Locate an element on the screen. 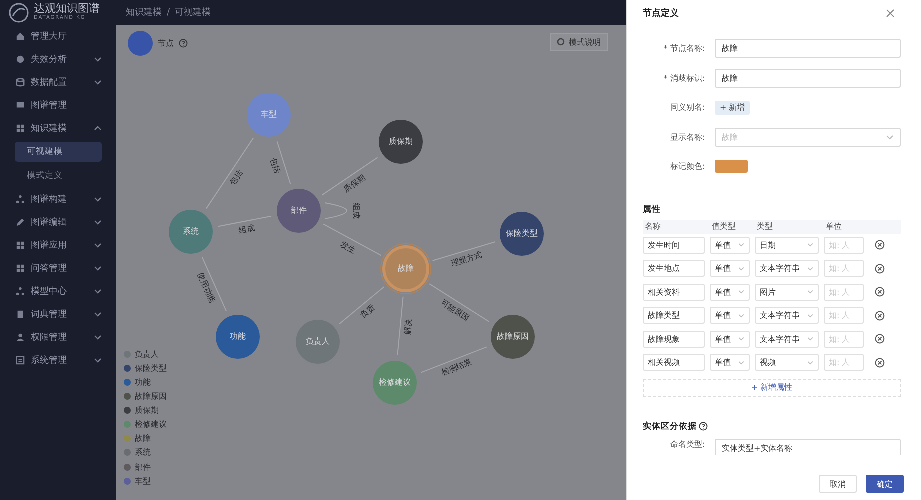  submenu-item: 模式定义 is located at coordinates (58, 176).